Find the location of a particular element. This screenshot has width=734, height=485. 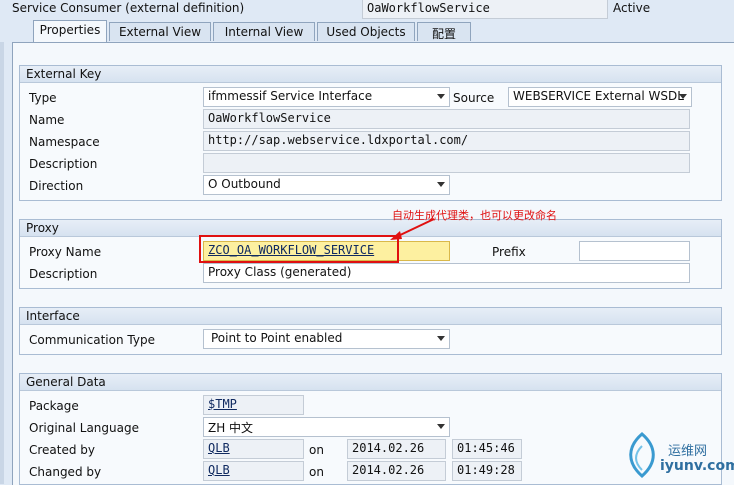

watermark-logo: 运维网 iyunv.com is located at coordinates (677, 456).